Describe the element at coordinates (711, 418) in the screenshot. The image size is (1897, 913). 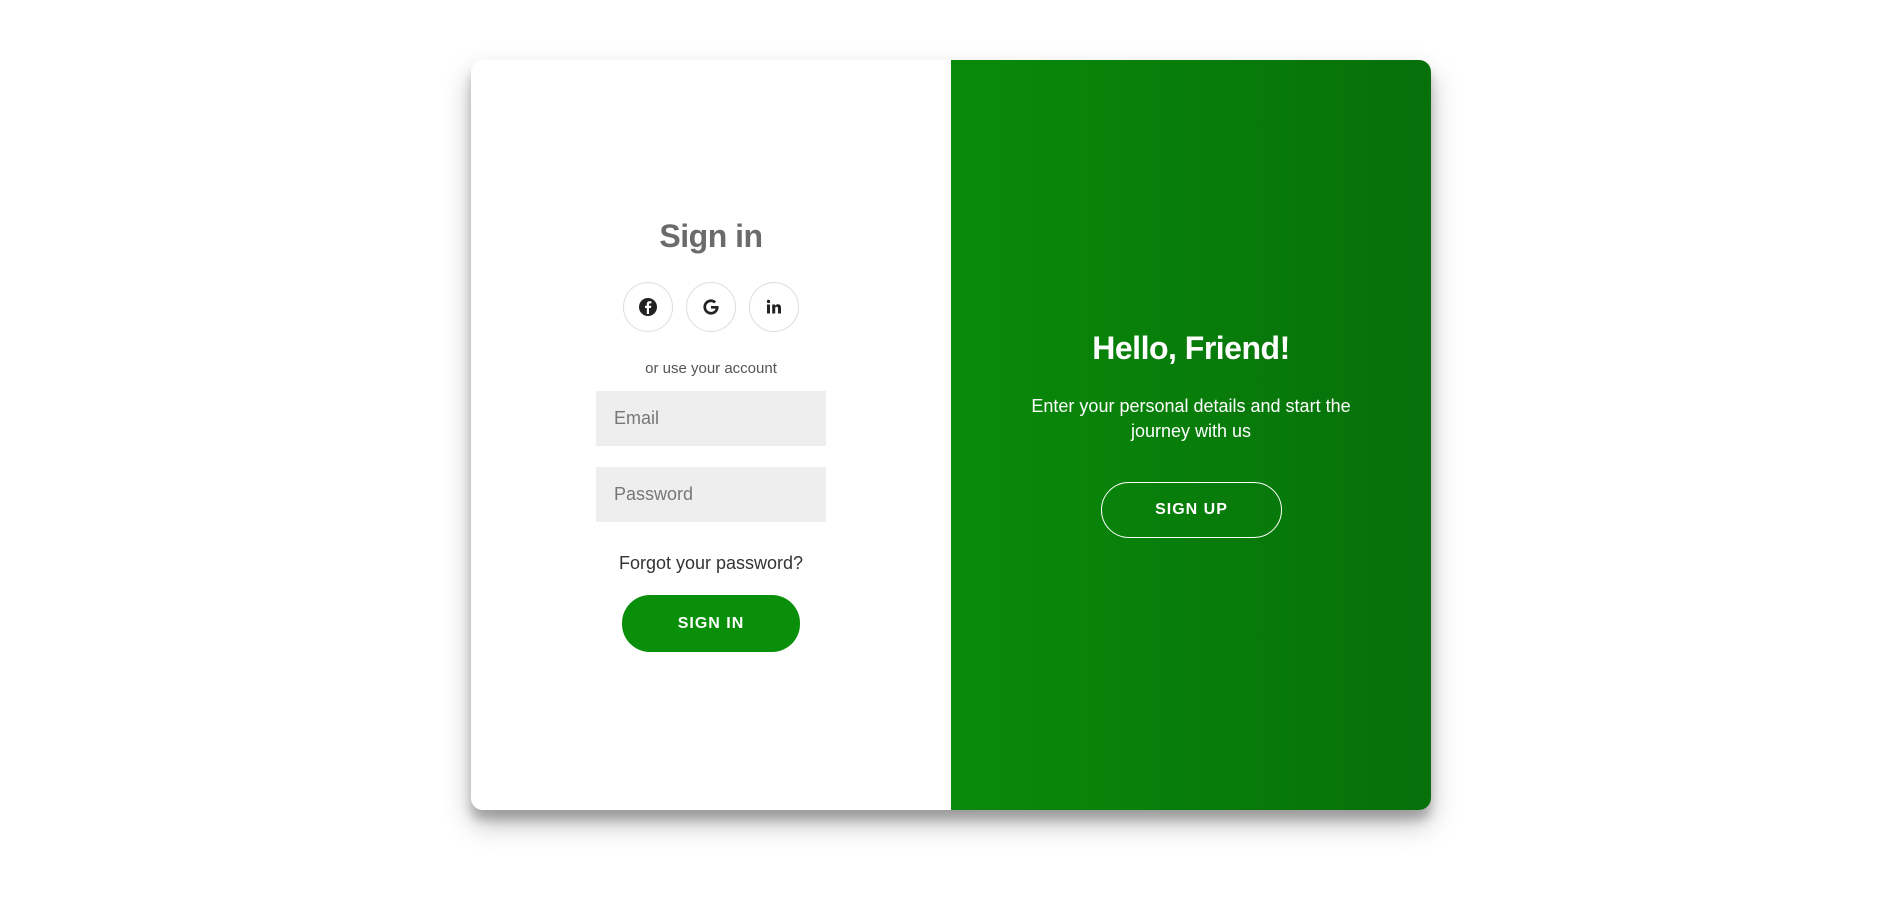
I see `email-field` at that location.